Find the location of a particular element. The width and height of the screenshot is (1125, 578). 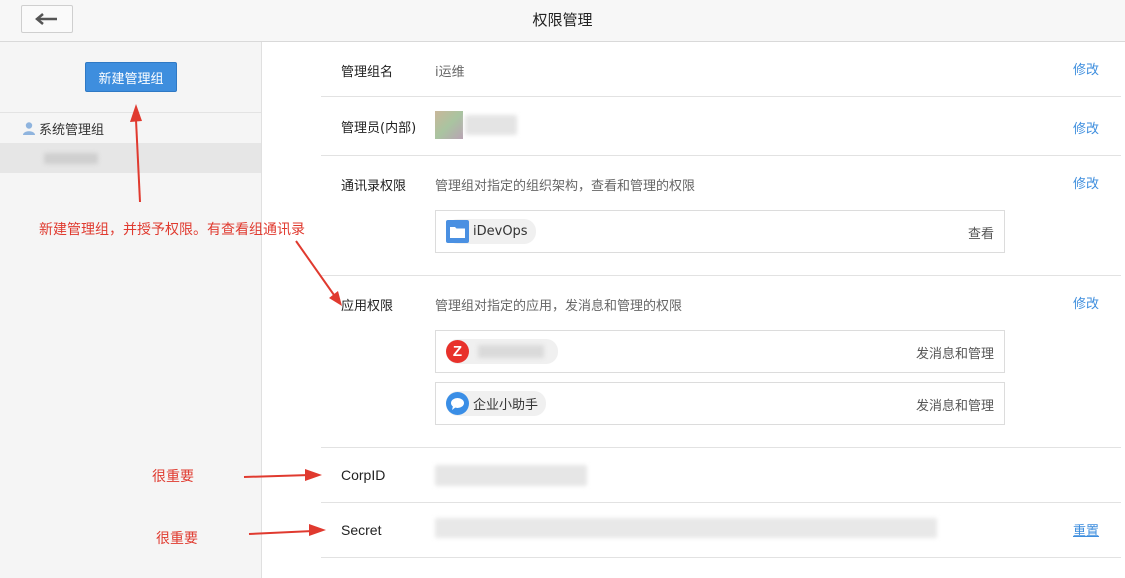

annotation-note: 新建管理组，并授予权限。有查看组通讯录 is located at coordinates (172, 230).